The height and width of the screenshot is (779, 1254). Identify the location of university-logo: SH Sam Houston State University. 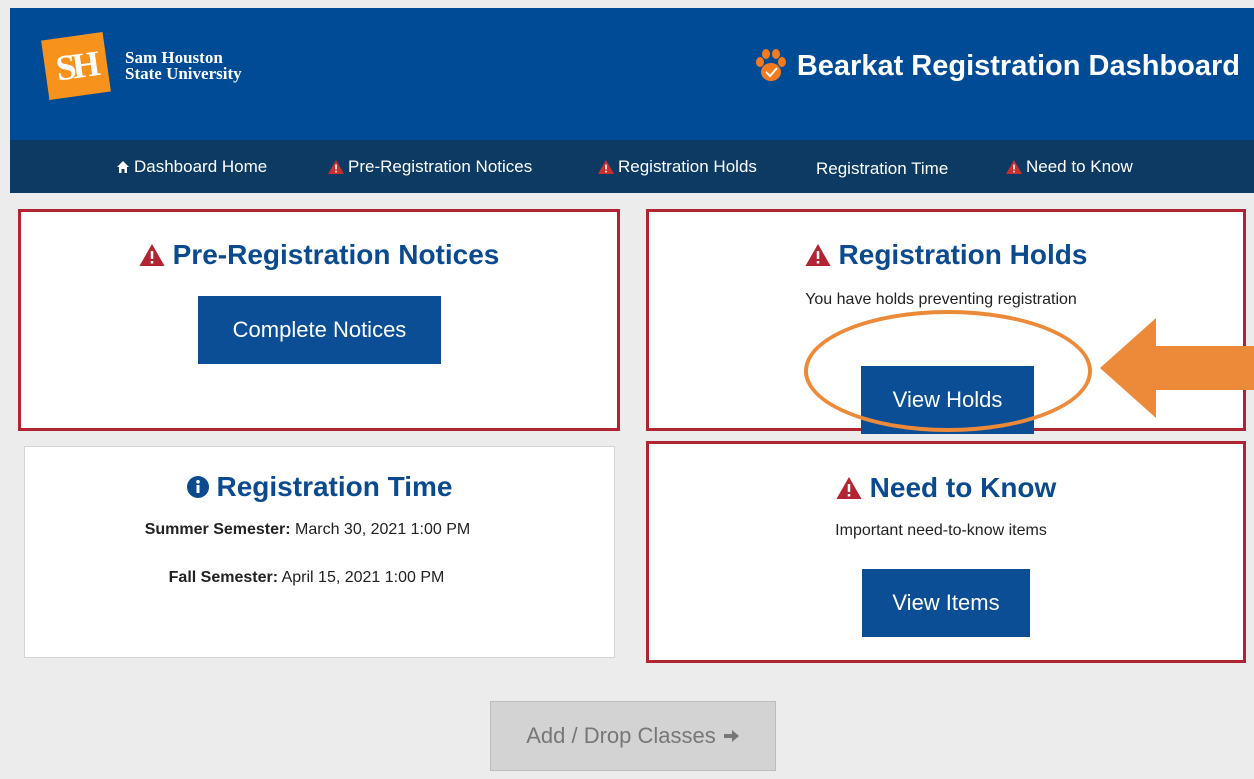
(141, 66).